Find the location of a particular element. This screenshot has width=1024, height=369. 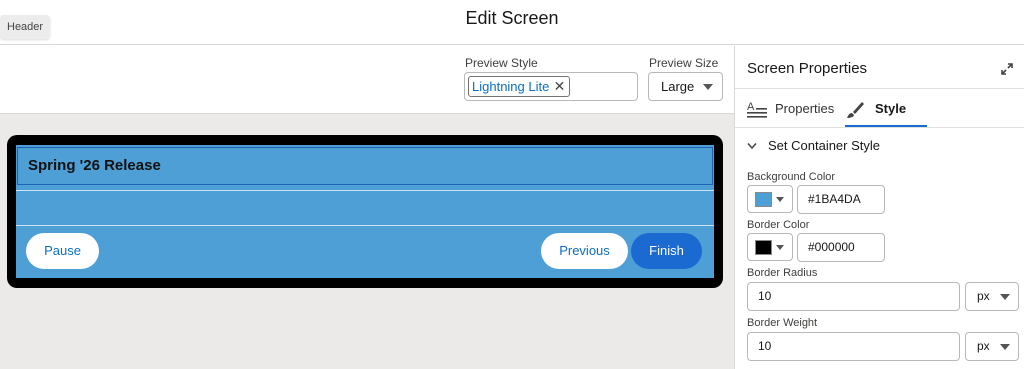

panel-title: Screen Properties is located at coordinates (807, 68).